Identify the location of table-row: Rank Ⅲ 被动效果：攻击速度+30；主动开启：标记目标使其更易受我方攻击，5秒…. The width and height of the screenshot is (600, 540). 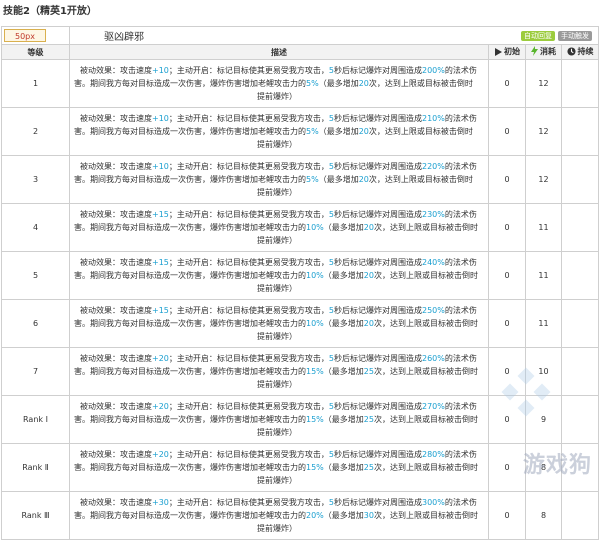
(300, 515).